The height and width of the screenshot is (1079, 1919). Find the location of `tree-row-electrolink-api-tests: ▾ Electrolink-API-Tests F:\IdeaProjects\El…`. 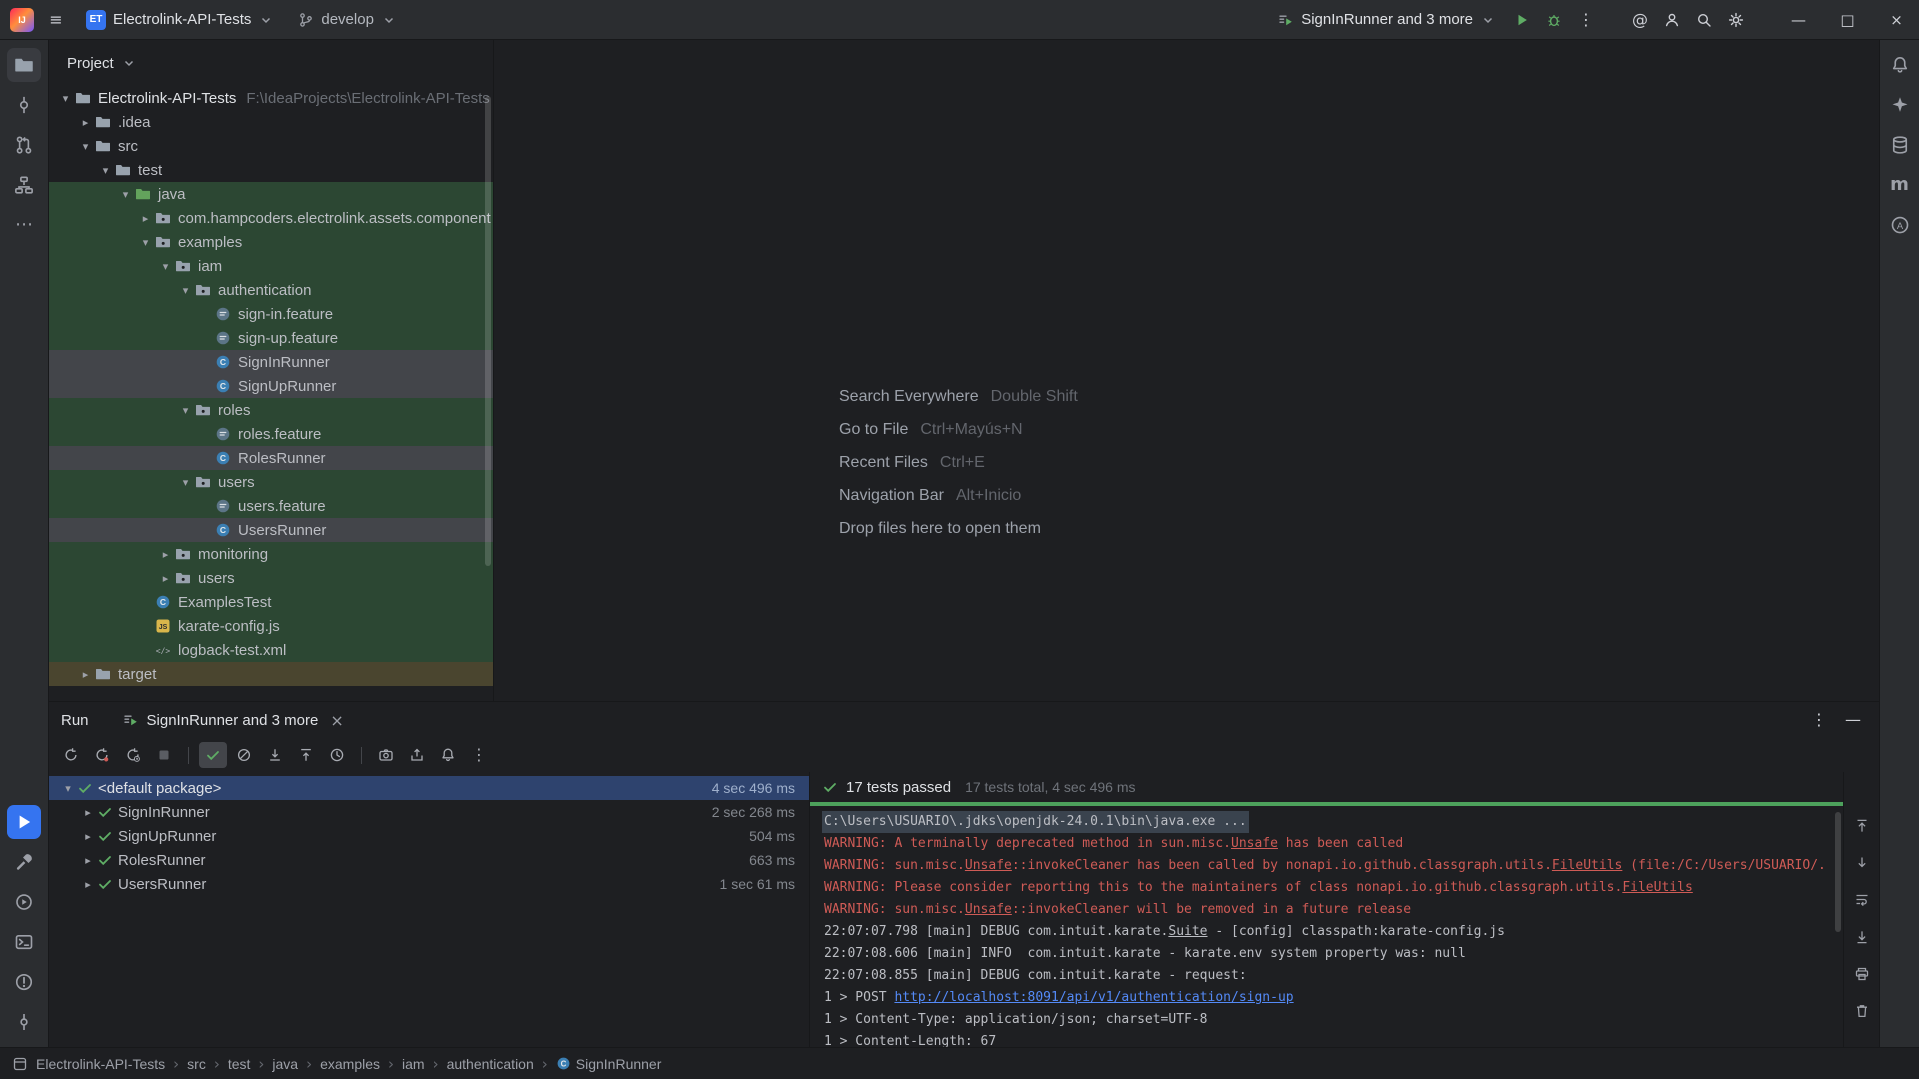

tree-row-electrolink-api-tests: ▾ Electrolink-API-Tests F:\IdeaProjects\El… is located at coordinates (271, 98).